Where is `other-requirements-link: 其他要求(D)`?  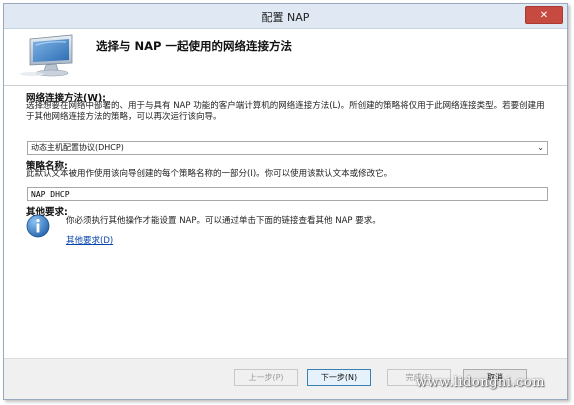 other-requirements-link: 其他要求(D) is located at coordinates (89, 240).